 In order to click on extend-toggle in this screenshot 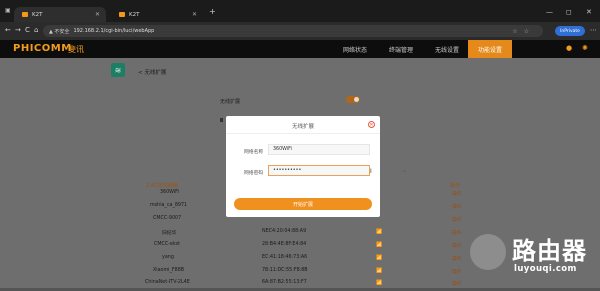, I will do `click(353, 99)`.